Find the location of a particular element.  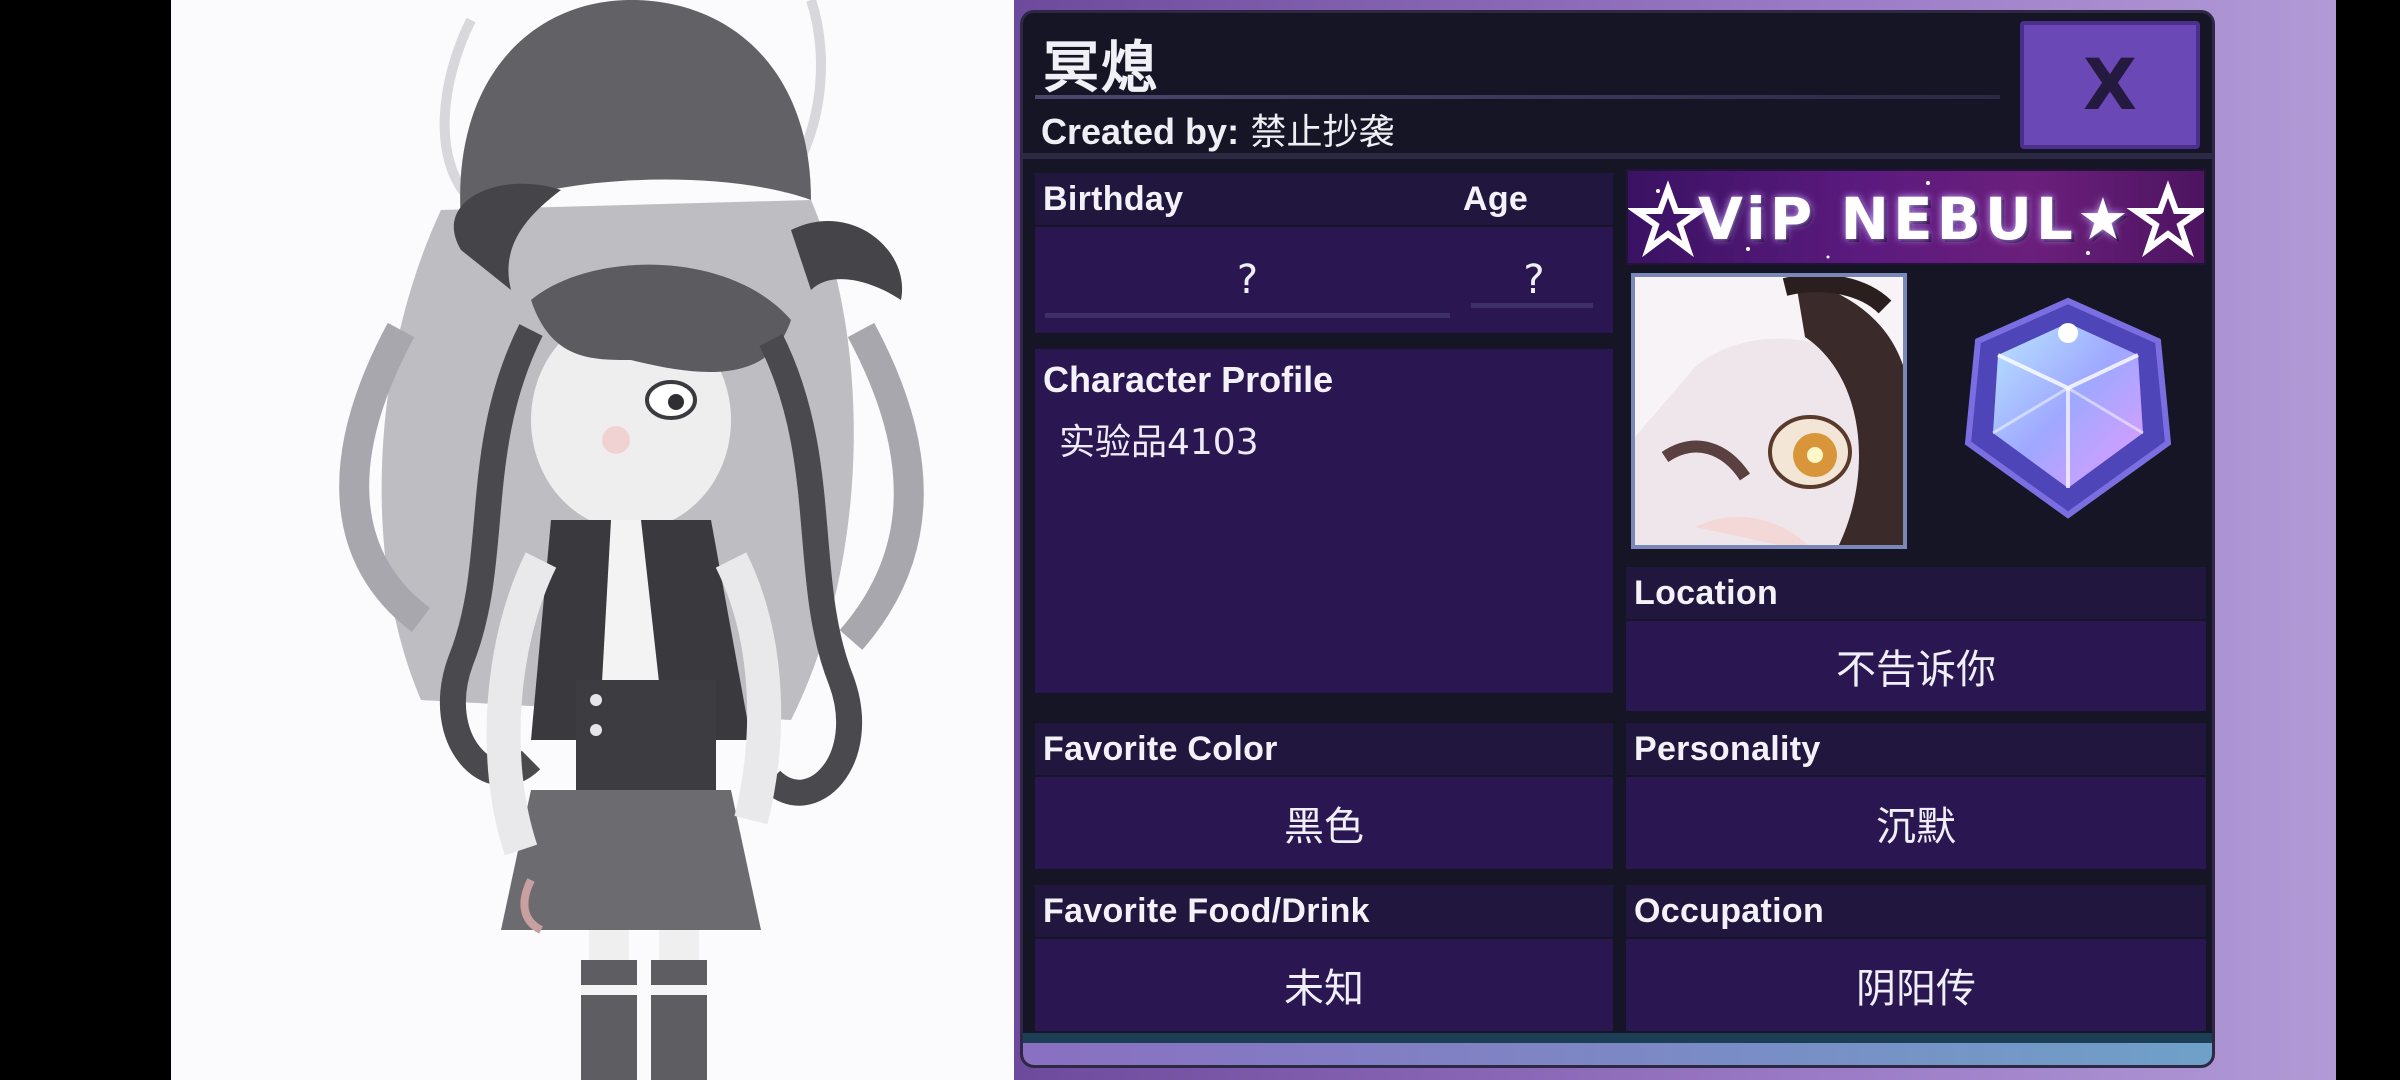

occupation-field: Occupation 阴阳传 is located at coordinates (1916, 958).